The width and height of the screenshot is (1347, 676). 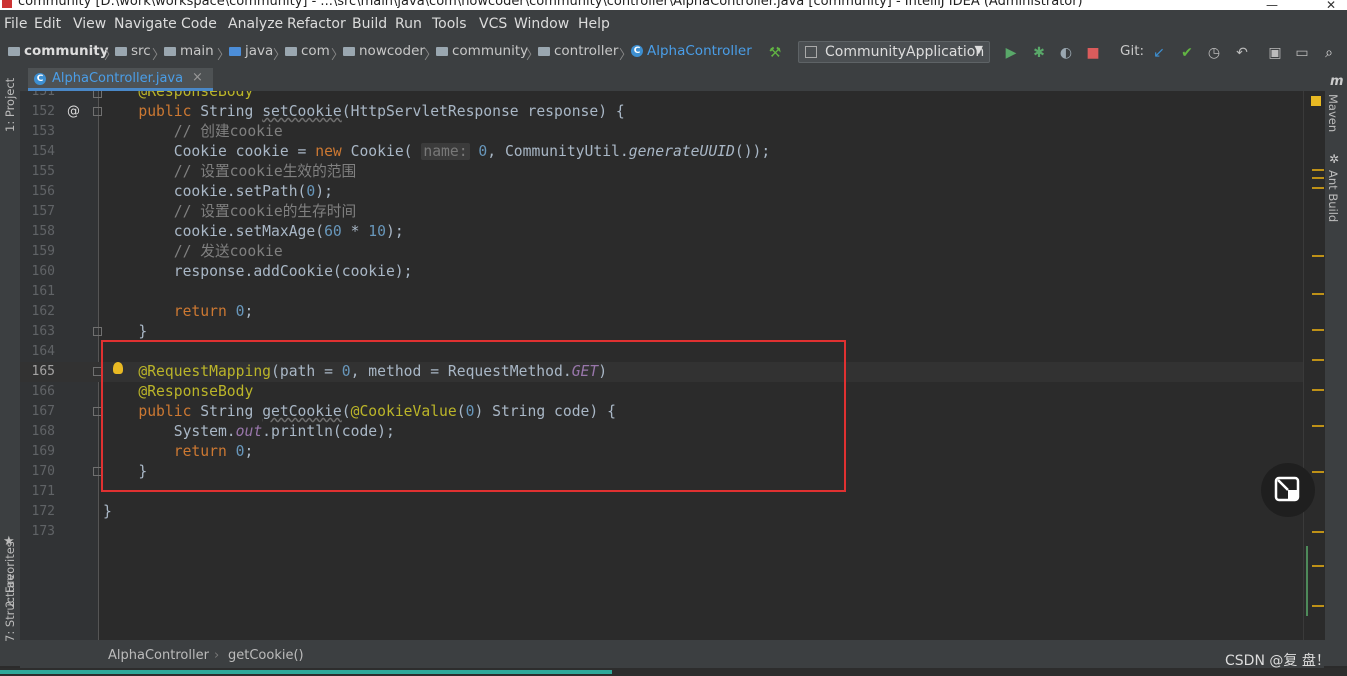 I want to click on menu-code: Code, so click(x=199, y=24).